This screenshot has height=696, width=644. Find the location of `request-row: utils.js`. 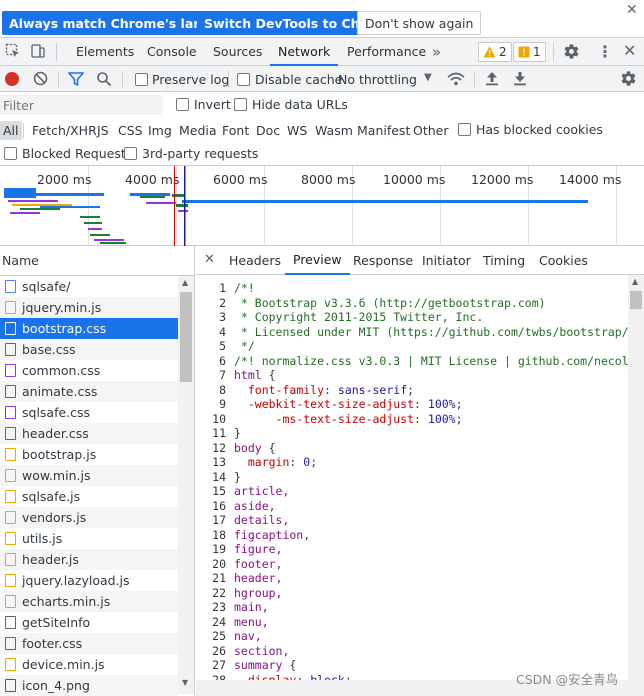

request-row: utils.js is located at coordinates (89, 538).